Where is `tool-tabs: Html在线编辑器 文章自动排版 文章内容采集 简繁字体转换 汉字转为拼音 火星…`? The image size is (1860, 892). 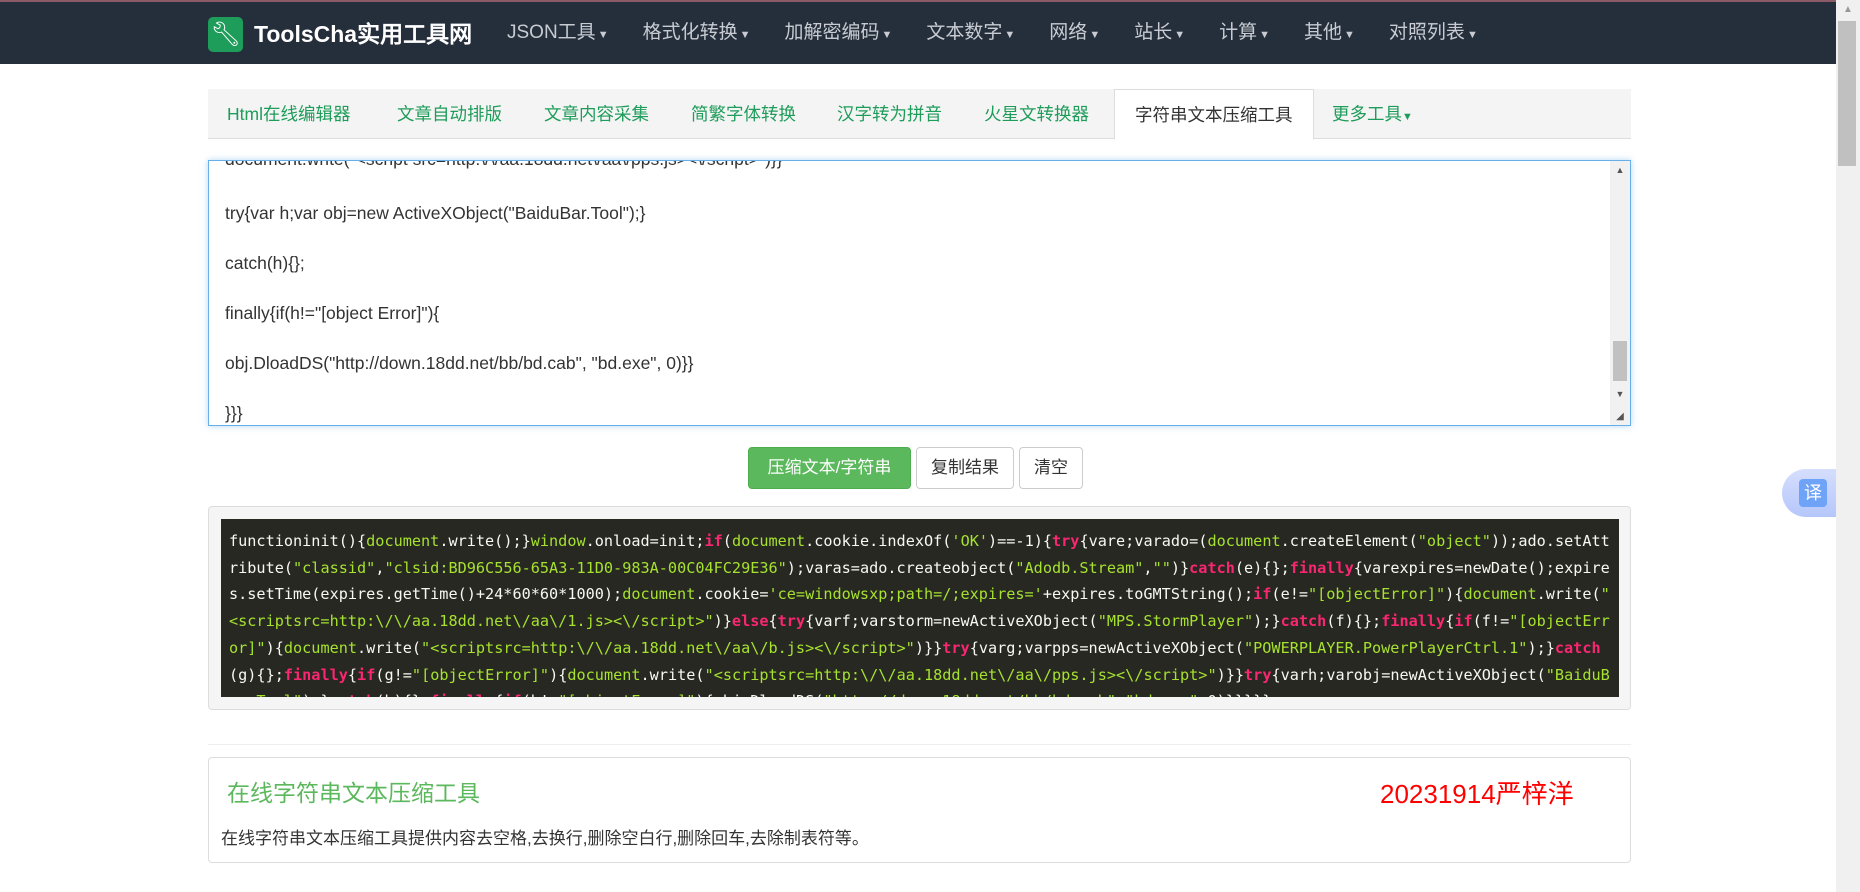
tool-tabs: Html在线编辑器 文章自动排版 文章内容采集 简繁字体转换 汉字转为拼音 火星… is located at coordinates (919, 114).